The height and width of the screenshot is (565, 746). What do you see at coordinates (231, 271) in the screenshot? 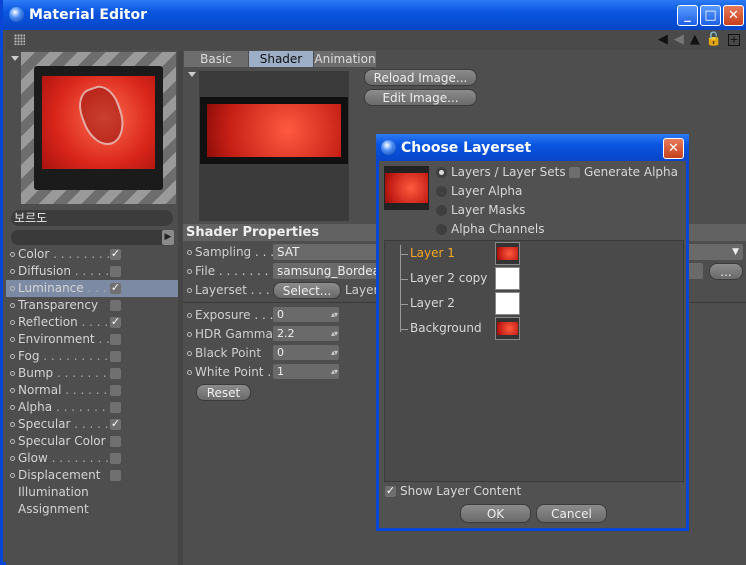
I see `file-row: File . . . . . . . .` at bounding box center [231, 271].